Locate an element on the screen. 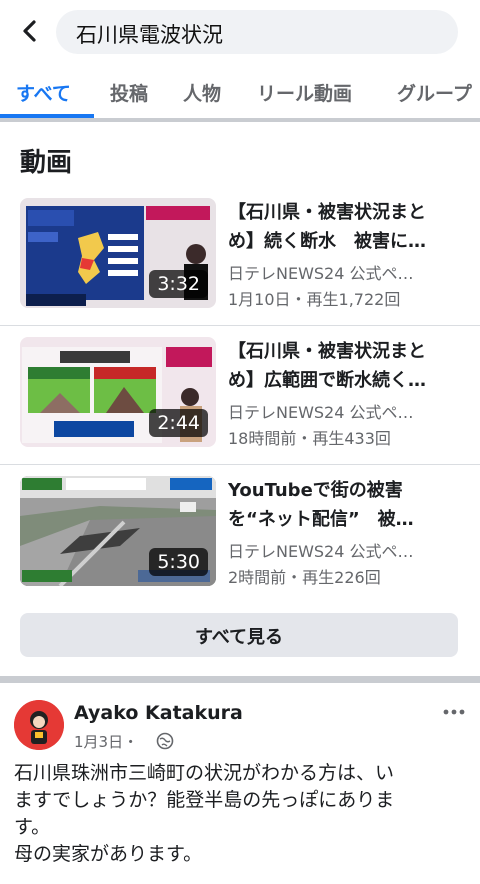 The width and height of the screenshot is (480, 884). tab-reels: リール動画 is located at coordinates (304, 92).